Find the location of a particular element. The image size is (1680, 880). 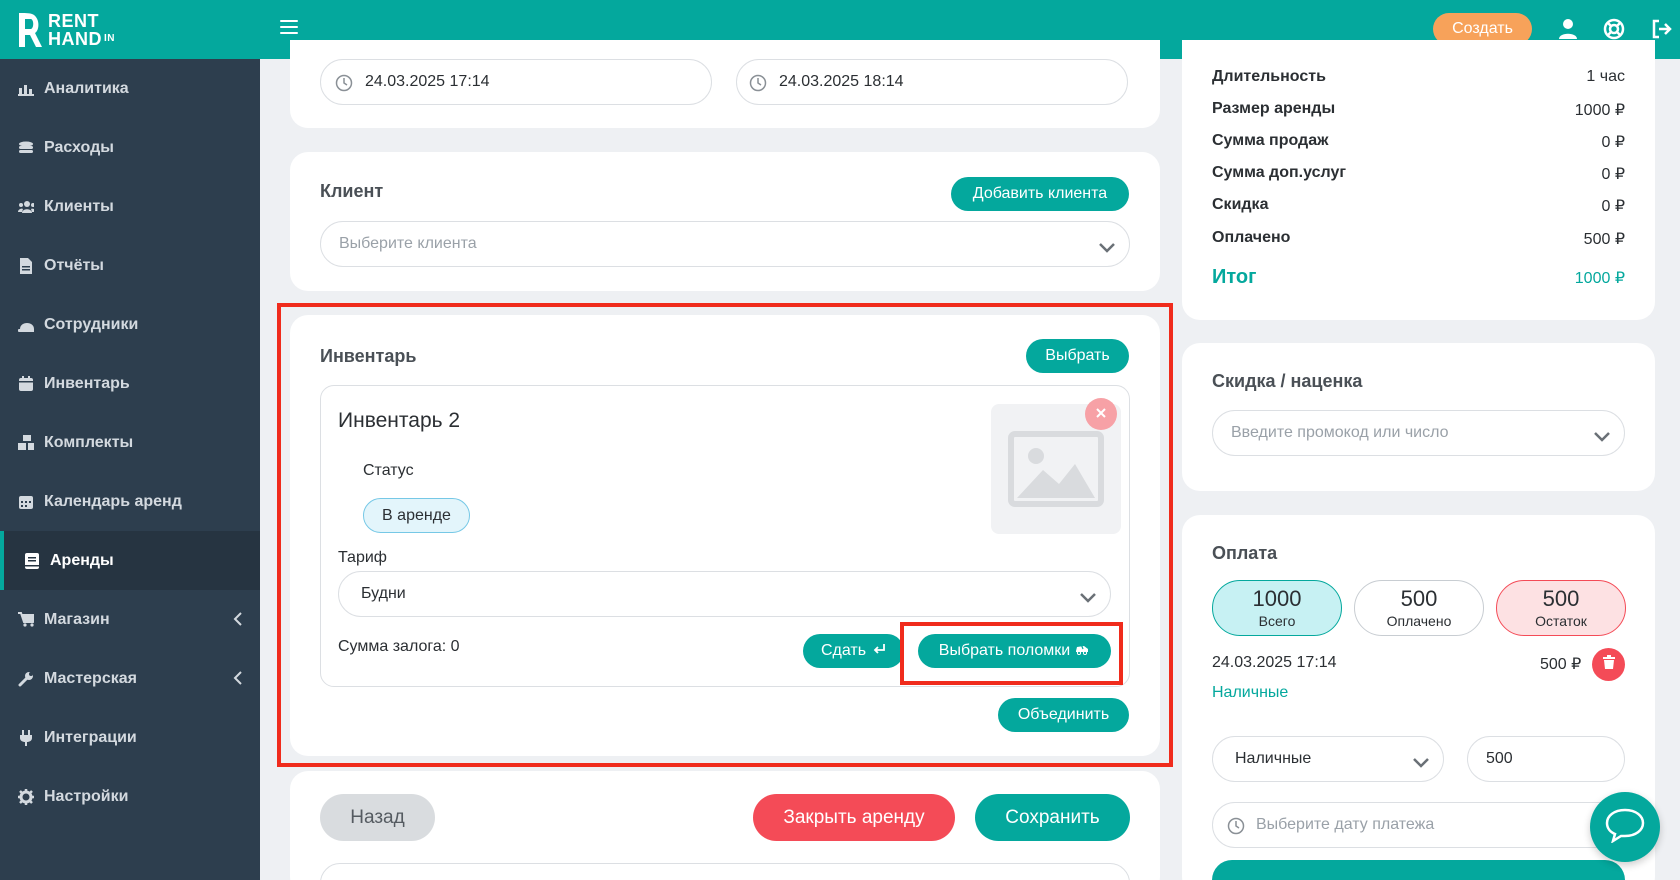

close-icon is located at coordinates (1101, 414).